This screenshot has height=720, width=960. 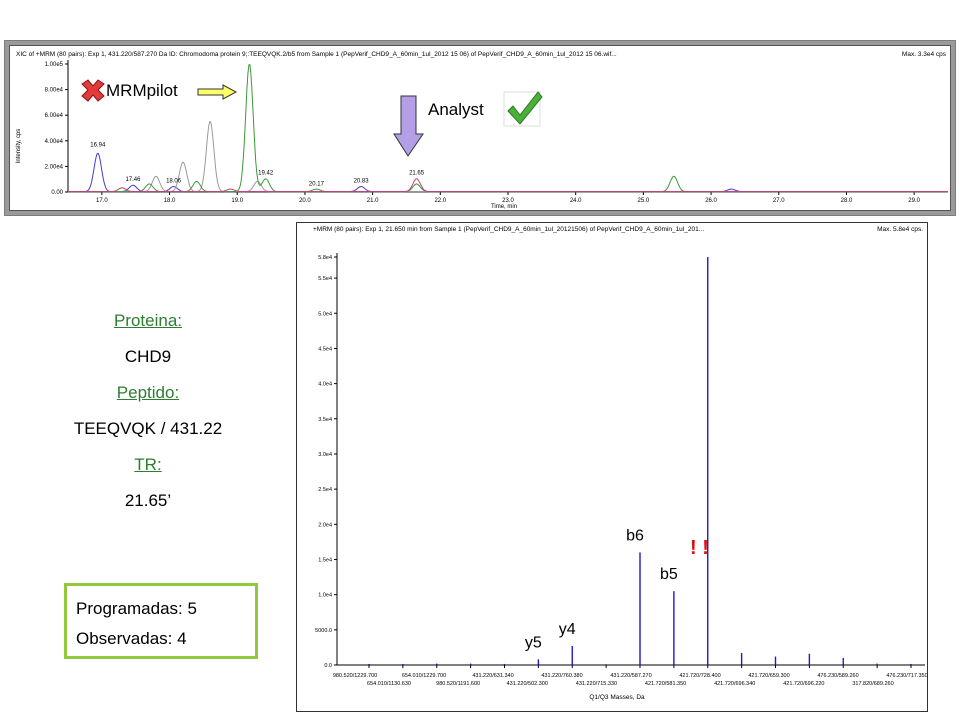 What do you see at coordinates (148, 500) in the screenshot?
I see `tr-value: 21.65’` at bounding box center [148, 500].